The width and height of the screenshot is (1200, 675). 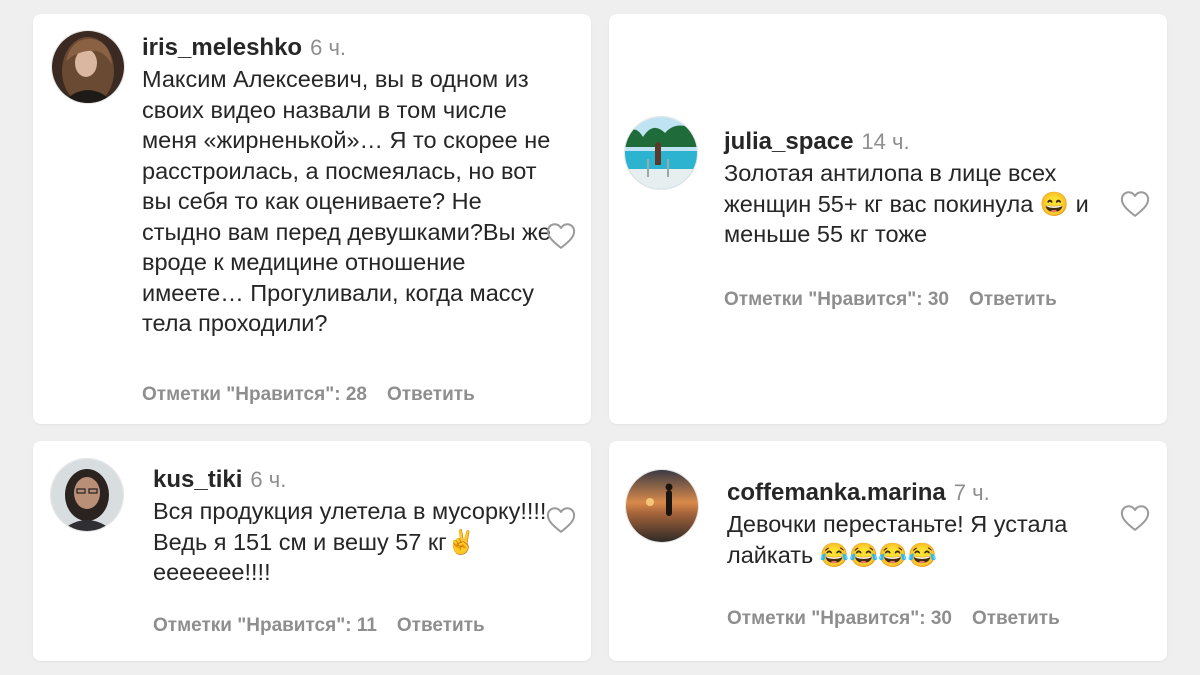 I want to click on likes-count-button: Отметки "Нравится": 28, so click(x=254, y=394).